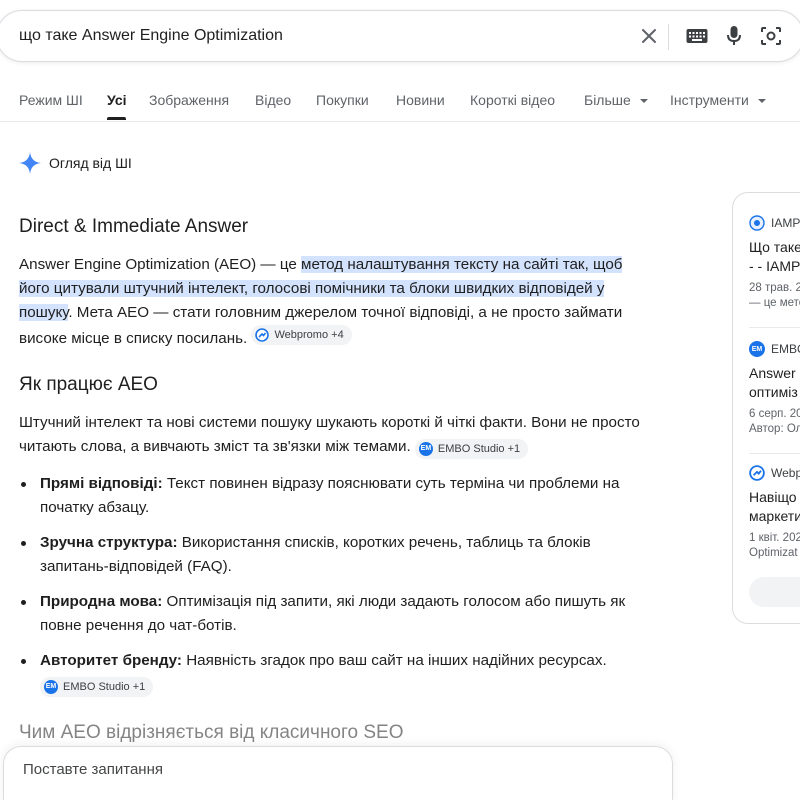  I want to click on gemini-sparkle-icon, so click(30, 163).